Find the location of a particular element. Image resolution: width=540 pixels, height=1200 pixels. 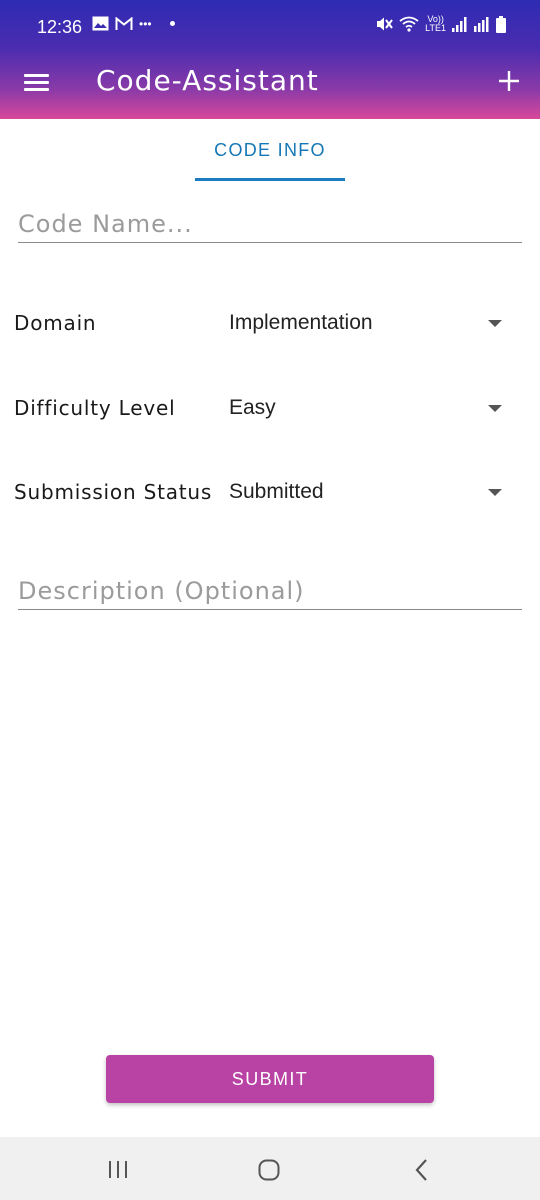

volte-lte-icon: Vo)) LTE1 is located at coordinates (435, 24).